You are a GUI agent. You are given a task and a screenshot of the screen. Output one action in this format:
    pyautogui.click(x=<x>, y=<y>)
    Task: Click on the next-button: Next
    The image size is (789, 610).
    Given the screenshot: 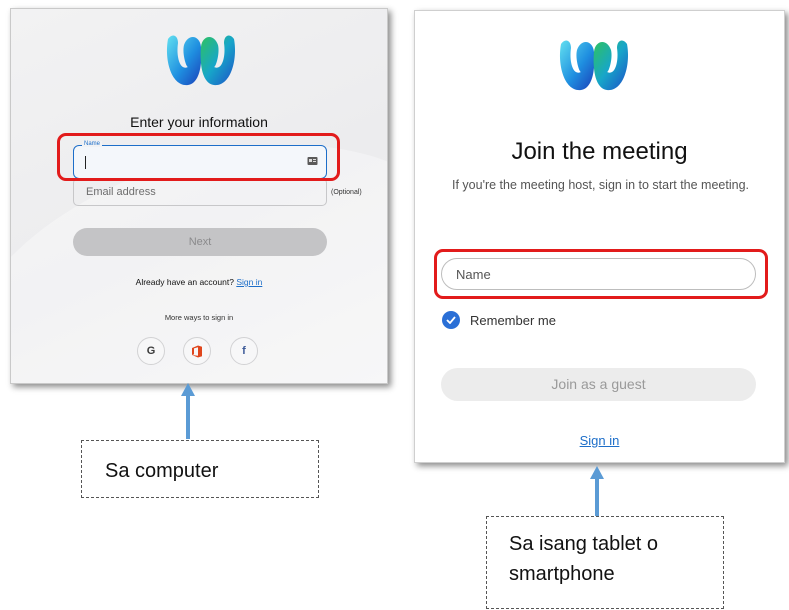 What is the action you would take?
    pyautogui.click(x=200, y=242)
    